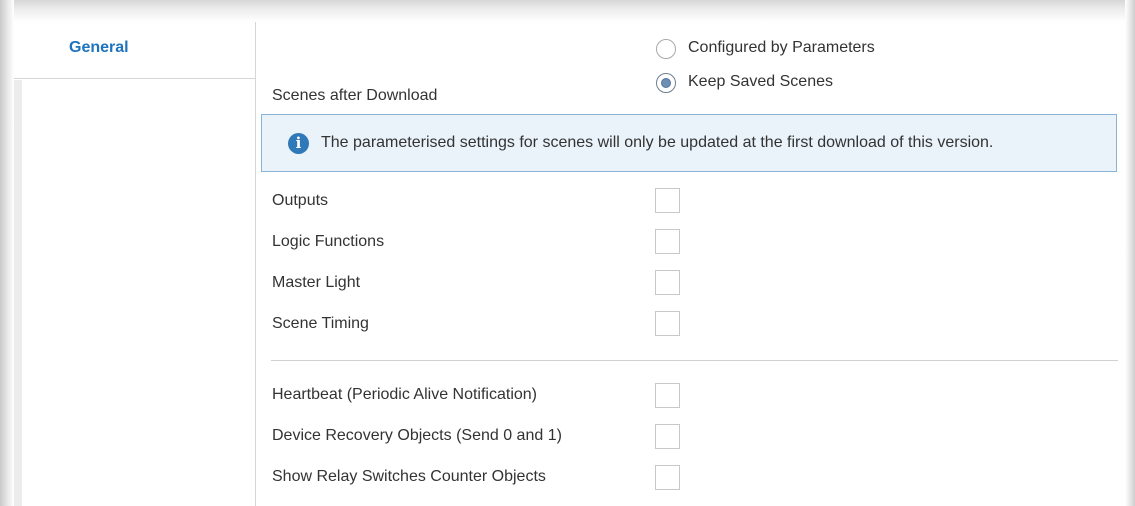  Describe the element at coordinates (405, 394) in the screenshot. I see `heartbeat-label: Heartbeat (Periodic Alive Notification)` at that location.